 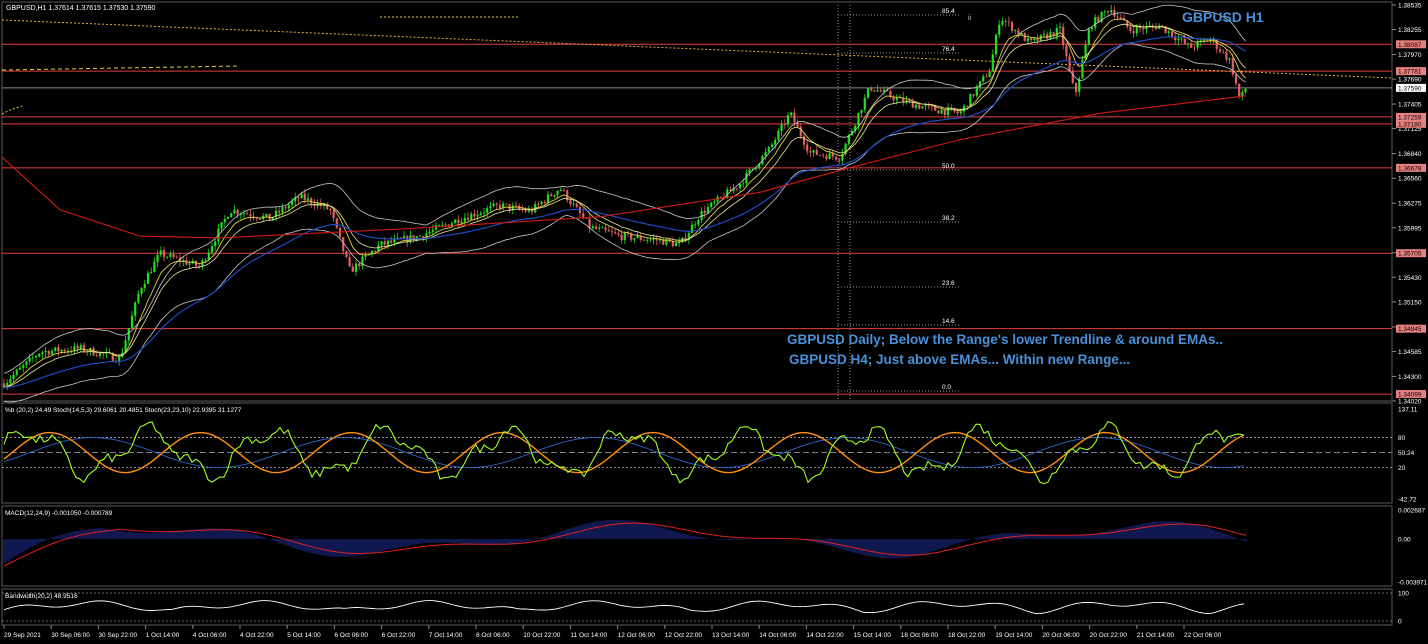 What do you see at coordinates (873, 635) in the screenshot?
I see `time-tick-label: 15 Oct 14:00` at bounding box center [873, 635].